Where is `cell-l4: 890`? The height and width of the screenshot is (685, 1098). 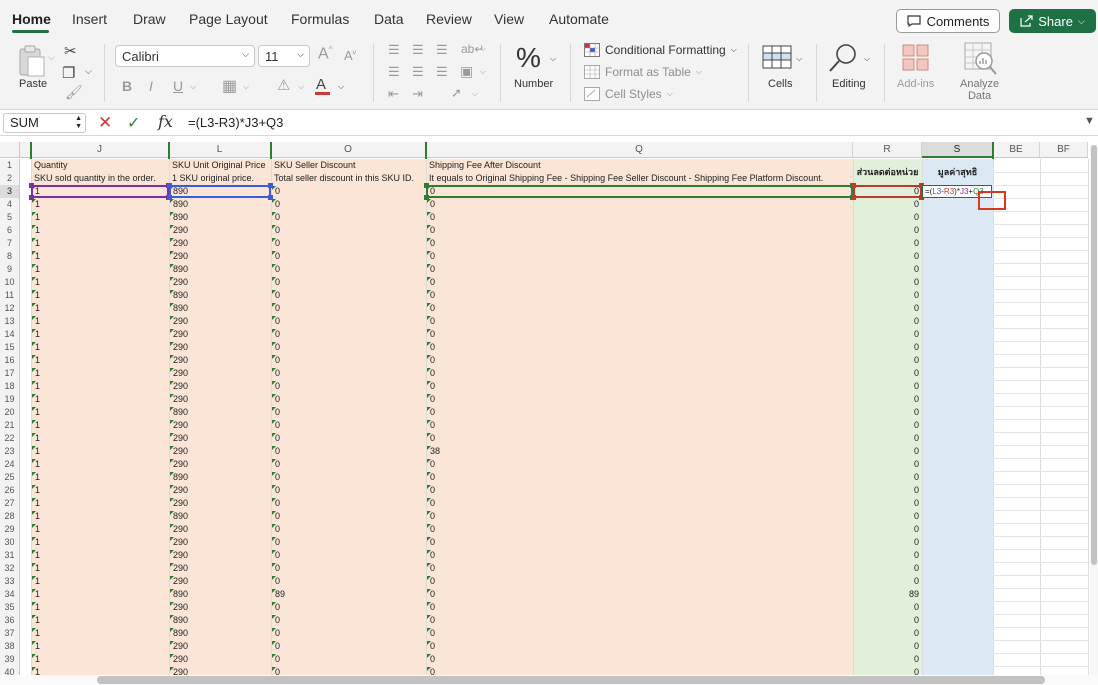 cell-l4: 890 is located at coordinates (180, 204).